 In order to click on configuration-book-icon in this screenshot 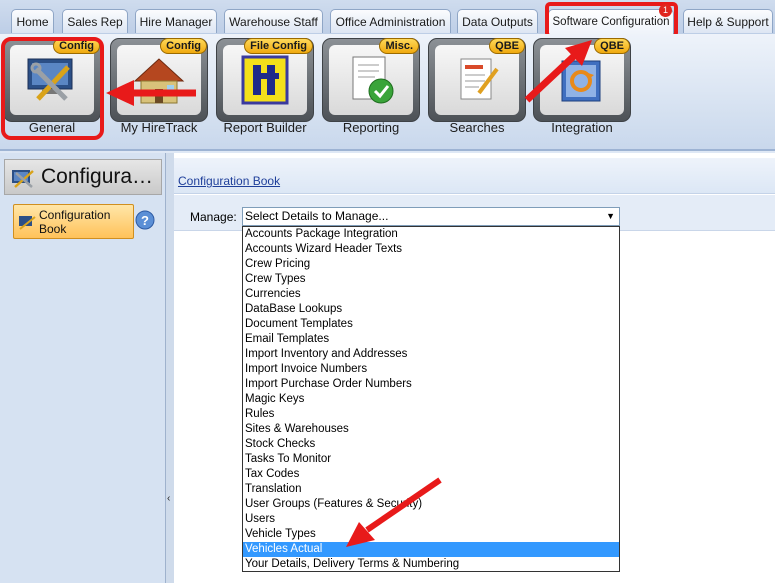, I will do `click(27, 223)`.